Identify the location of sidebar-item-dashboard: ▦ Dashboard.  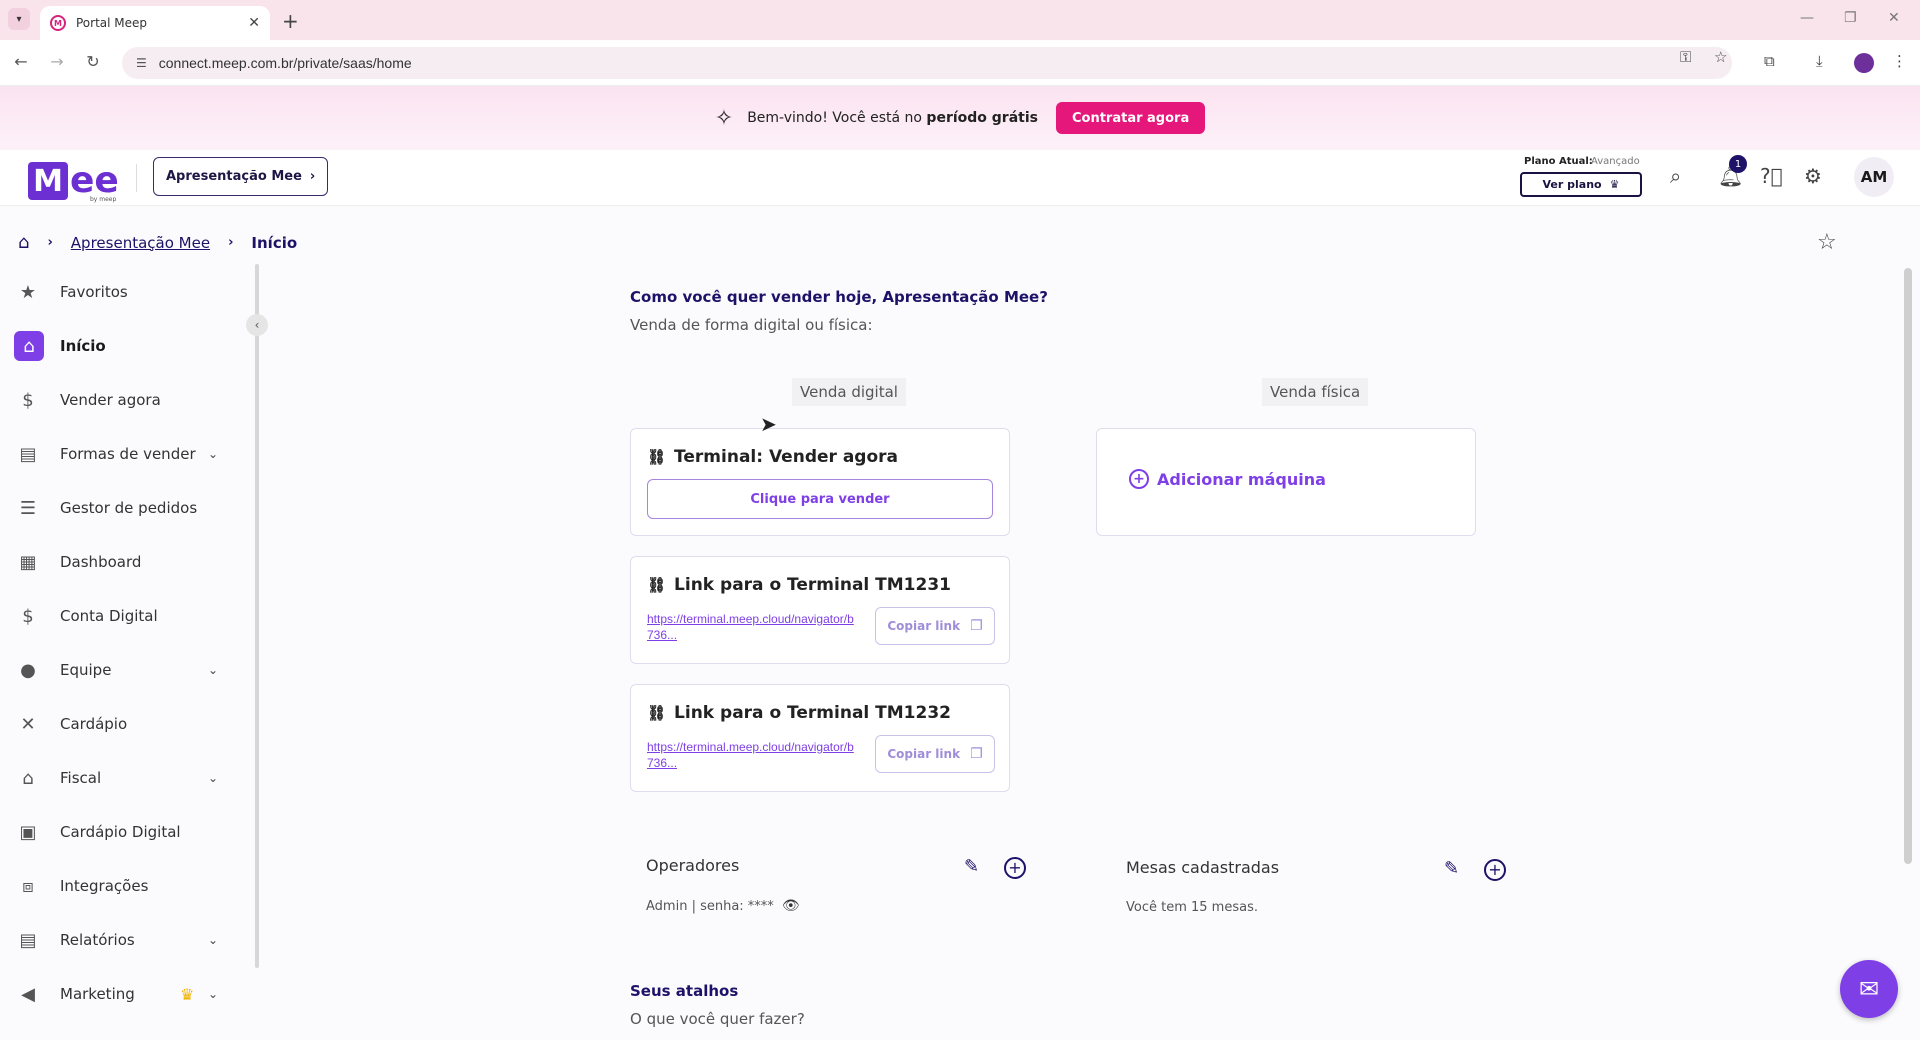
(125, 562).